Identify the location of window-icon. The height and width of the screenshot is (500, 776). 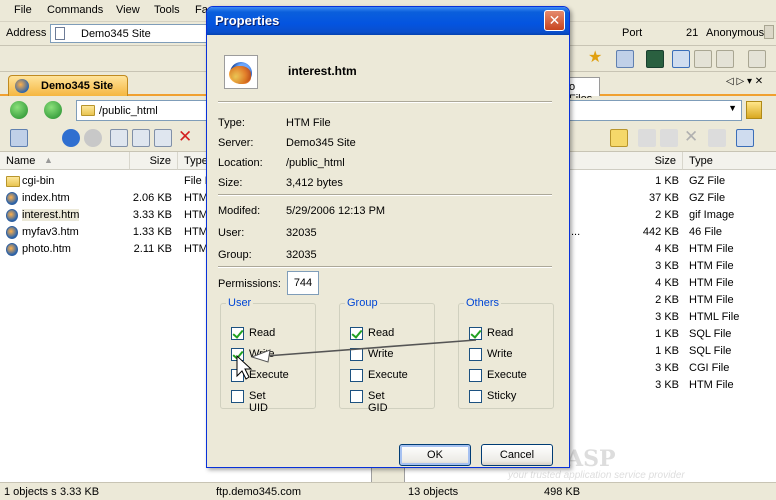
(757, 59).